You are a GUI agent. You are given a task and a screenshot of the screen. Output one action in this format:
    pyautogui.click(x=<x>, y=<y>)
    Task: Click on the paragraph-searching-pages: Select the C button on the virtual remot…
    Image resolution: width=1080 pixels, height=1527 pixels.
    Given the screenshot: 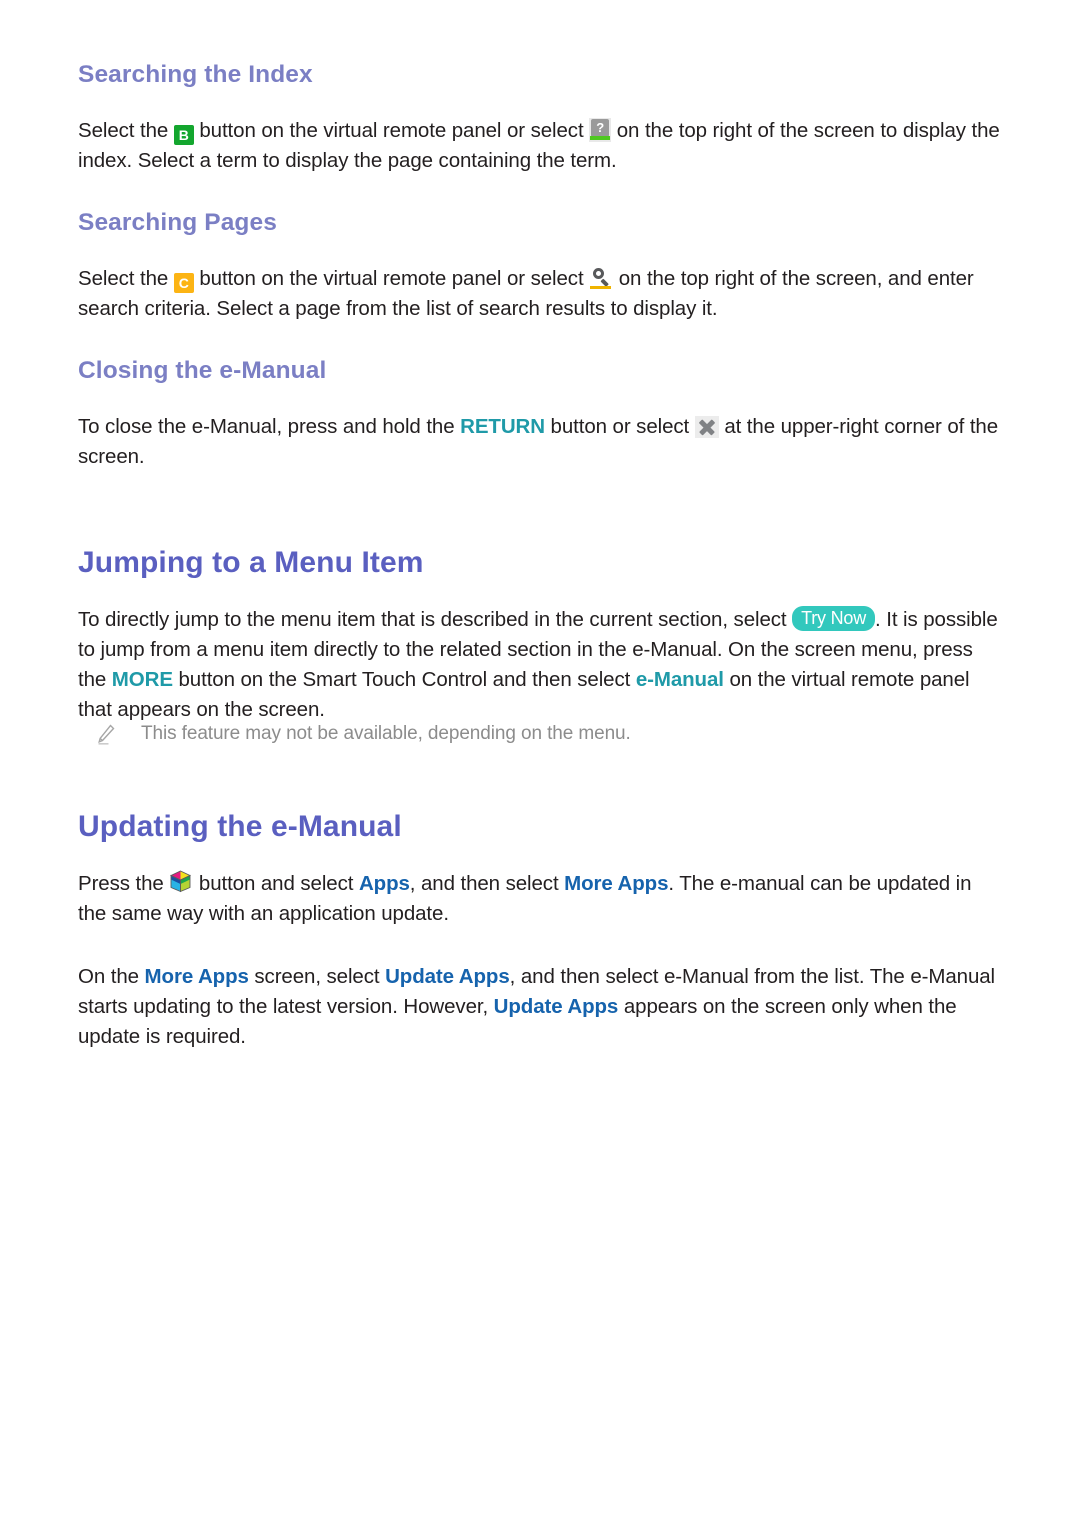 What is the action you would take?
    pyautogui.click(x=540, y=294)
    